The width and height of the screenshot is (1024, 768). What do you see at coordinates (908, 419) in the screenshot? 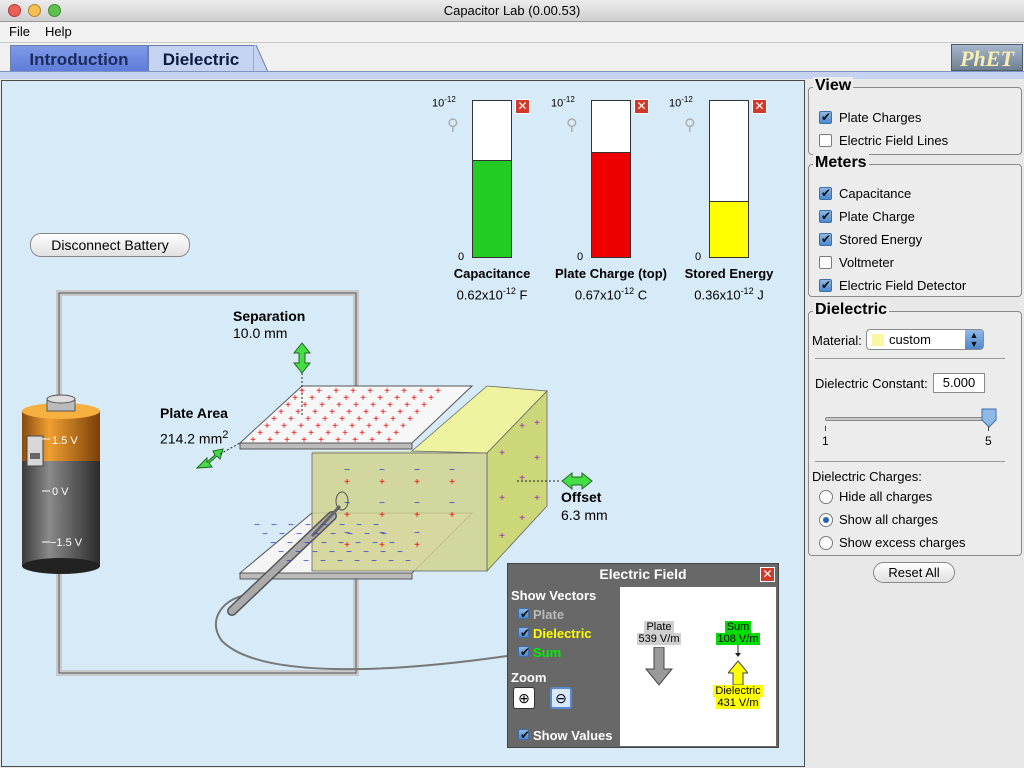
I see `constant-slider-track` at bounding box center [908, 419].